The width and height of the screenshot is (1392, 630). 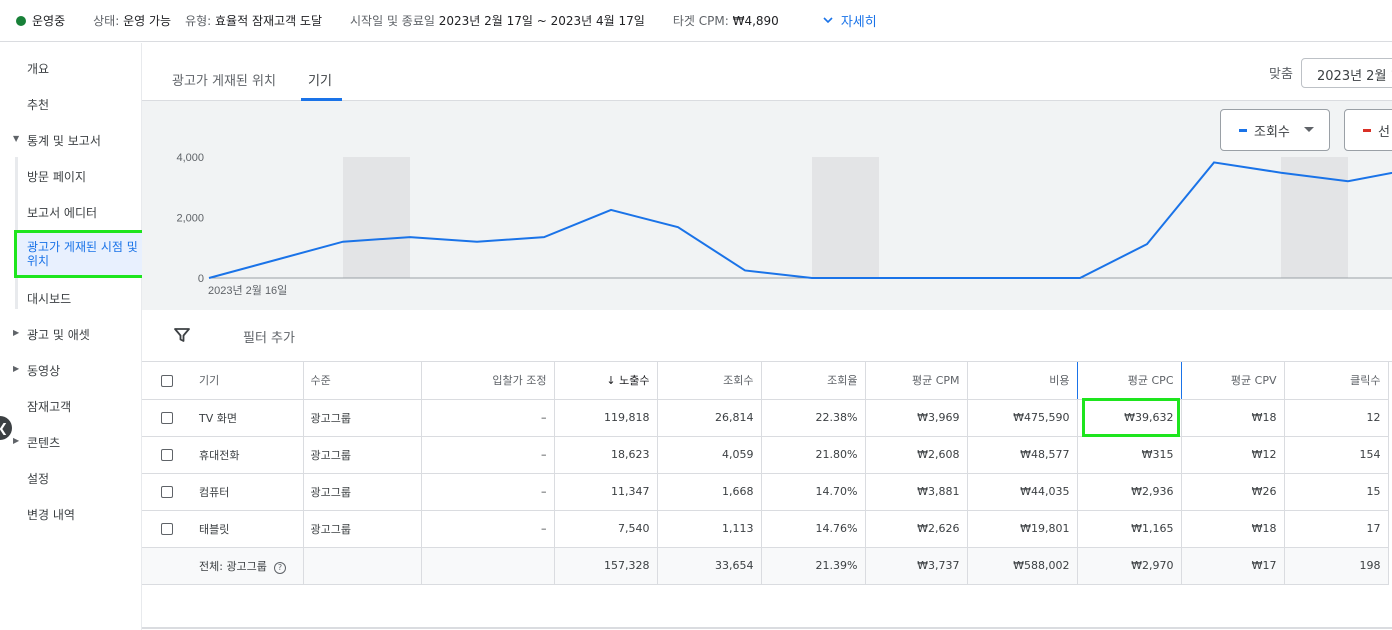 What do you see at coordinates (182, 335) in the screenshot?
I see `filter-icon` at bounding box center [182, 335].